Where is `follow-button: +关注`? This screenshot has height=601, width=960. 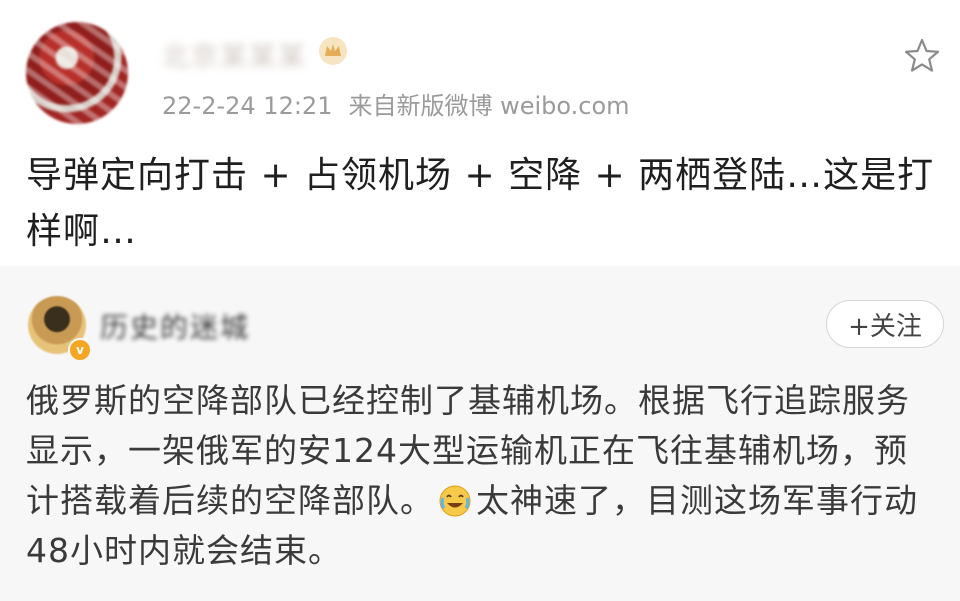 follow-button: +关注 is located at coordinates (885, 324).